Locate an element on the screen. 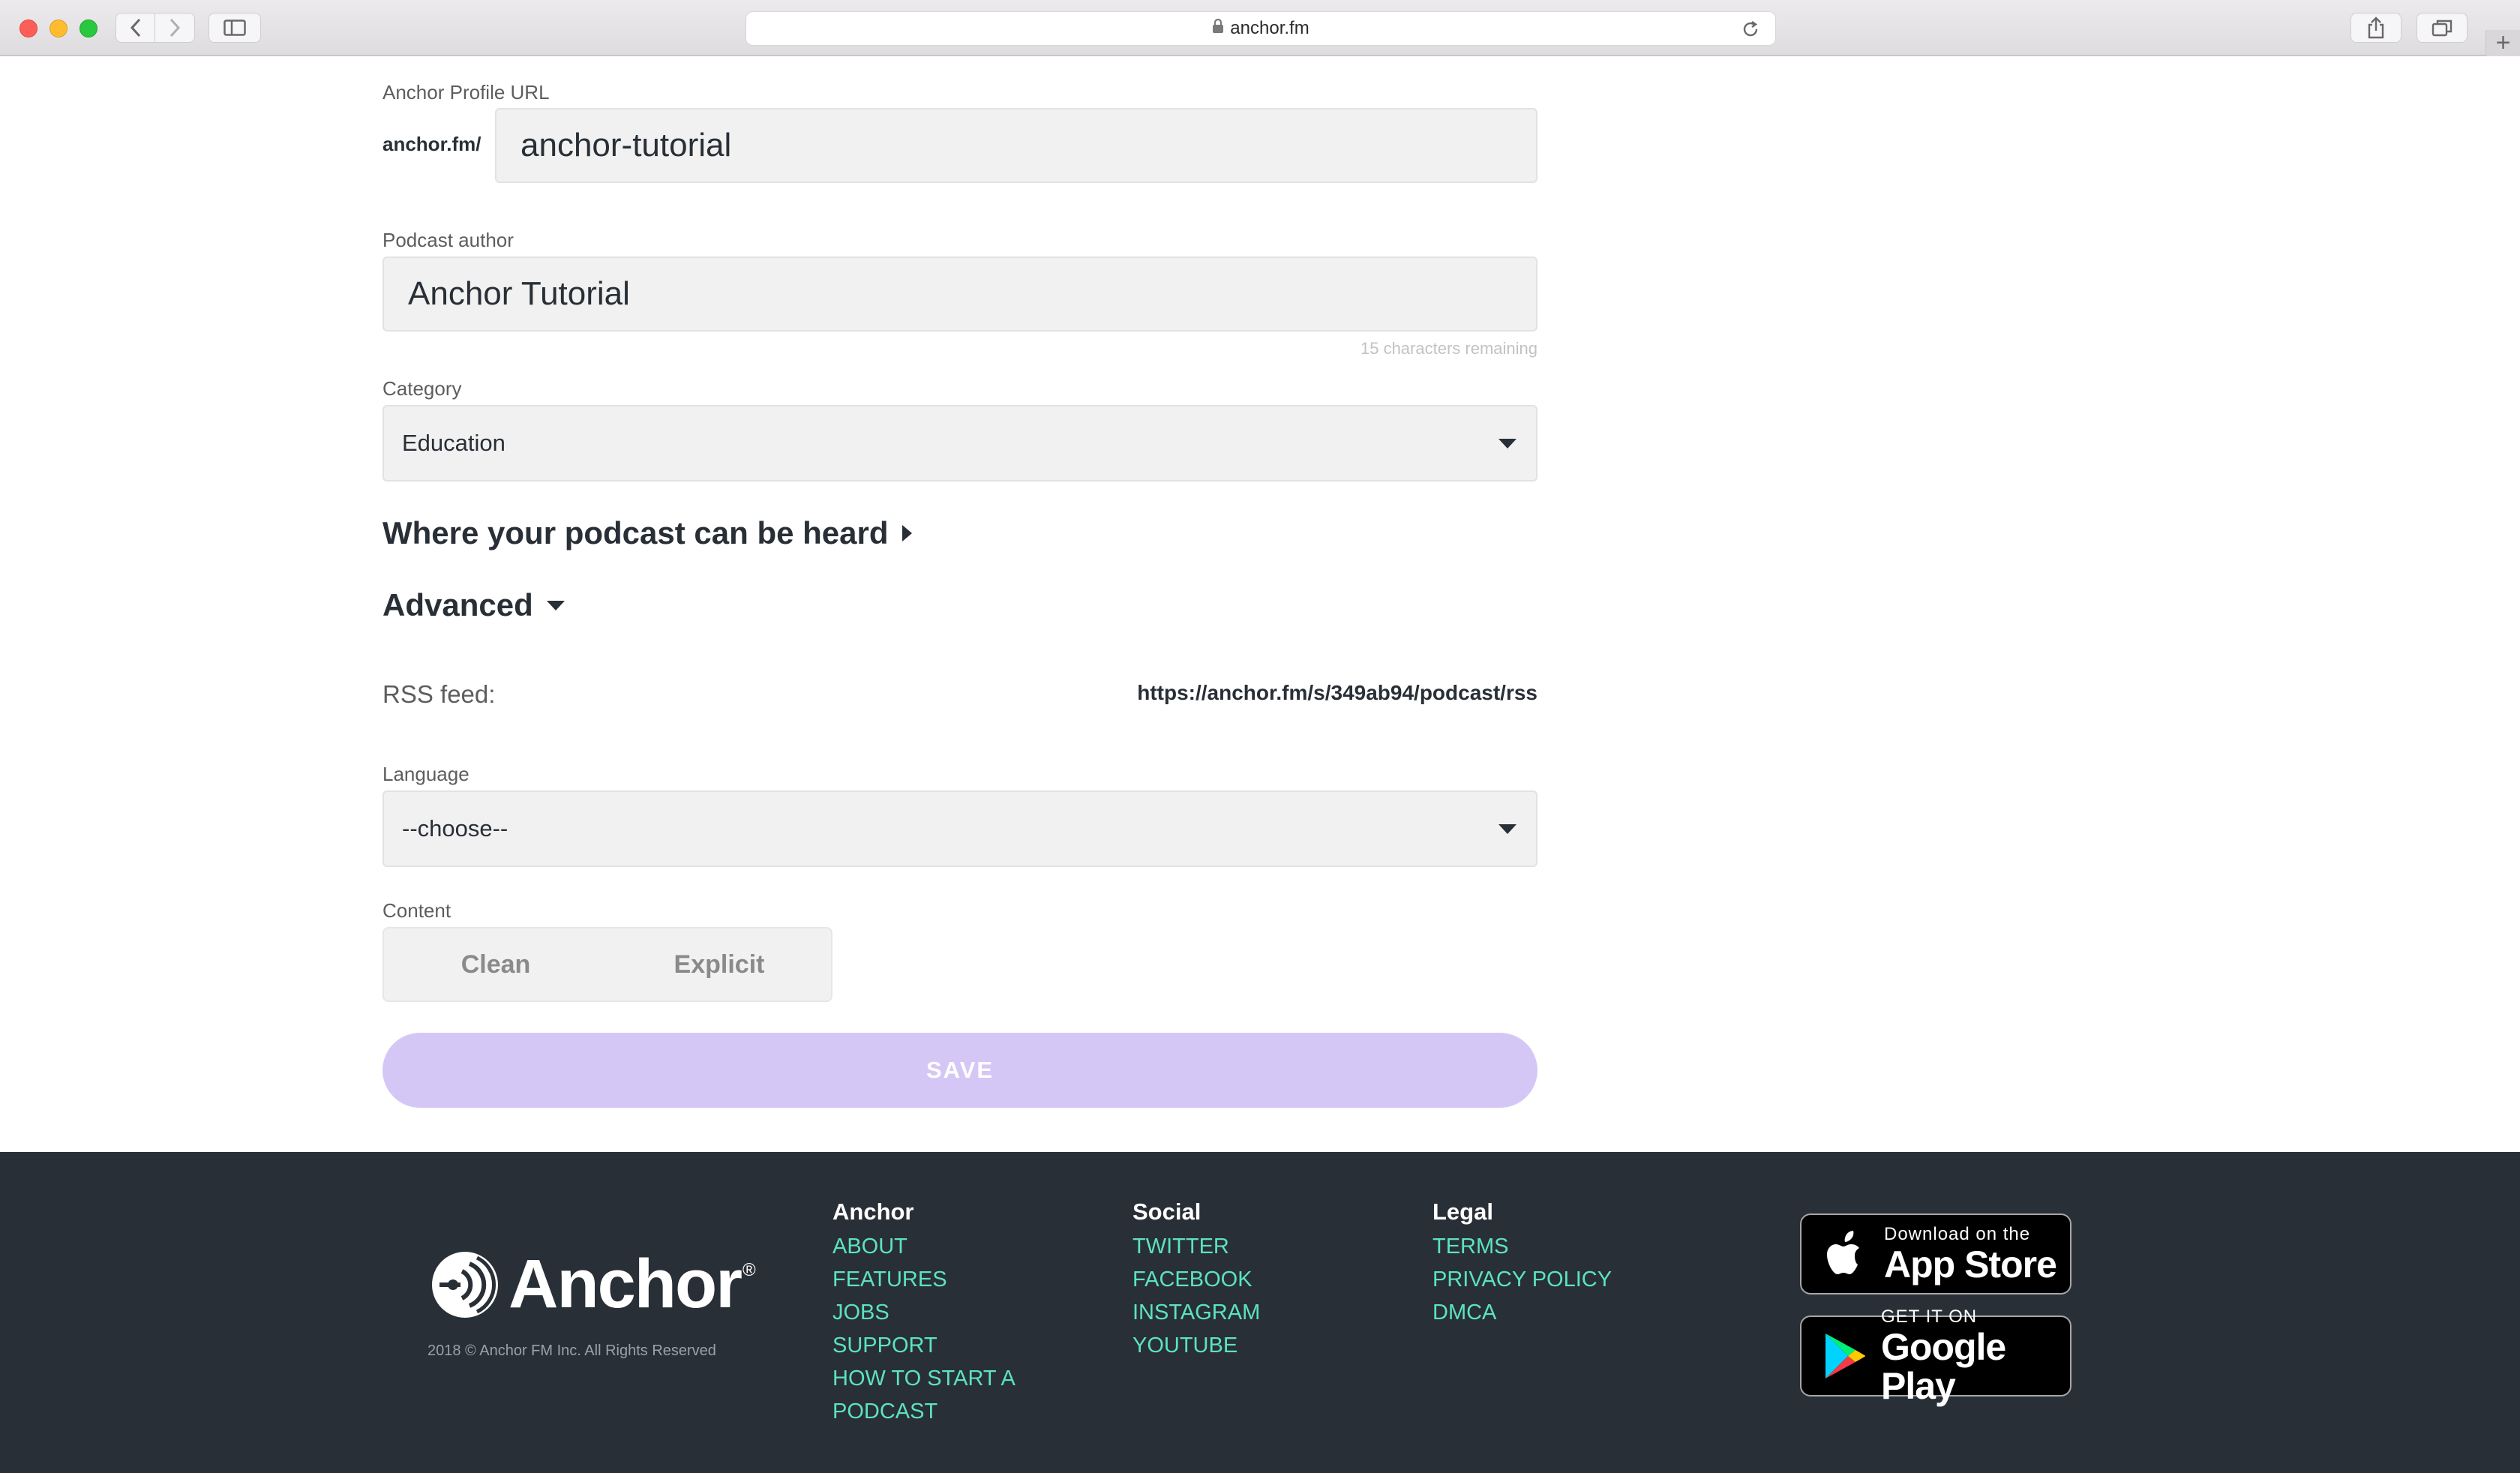 The height and width of the screenshot is (1473, 2520). profile-url-label: Anchor Profile URL is located at coordinates (466, 92).